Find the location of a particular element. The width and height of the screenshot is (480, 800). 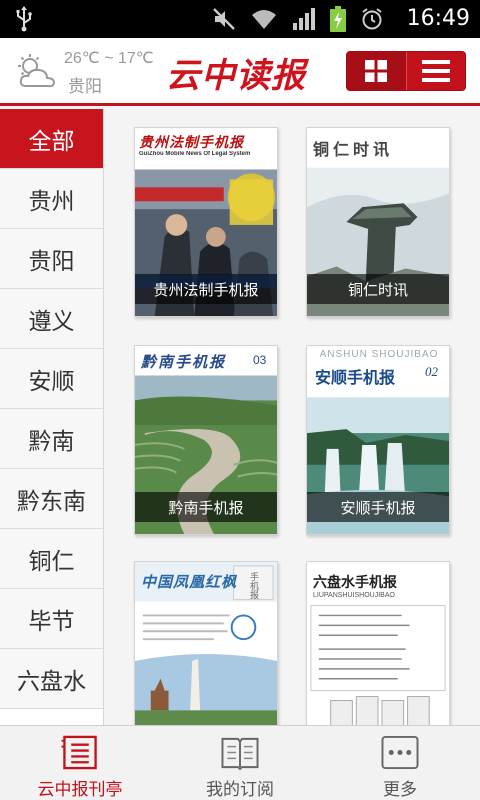

sidebar-item-zunyi: 遵义 is located at coordinates (51, 319).